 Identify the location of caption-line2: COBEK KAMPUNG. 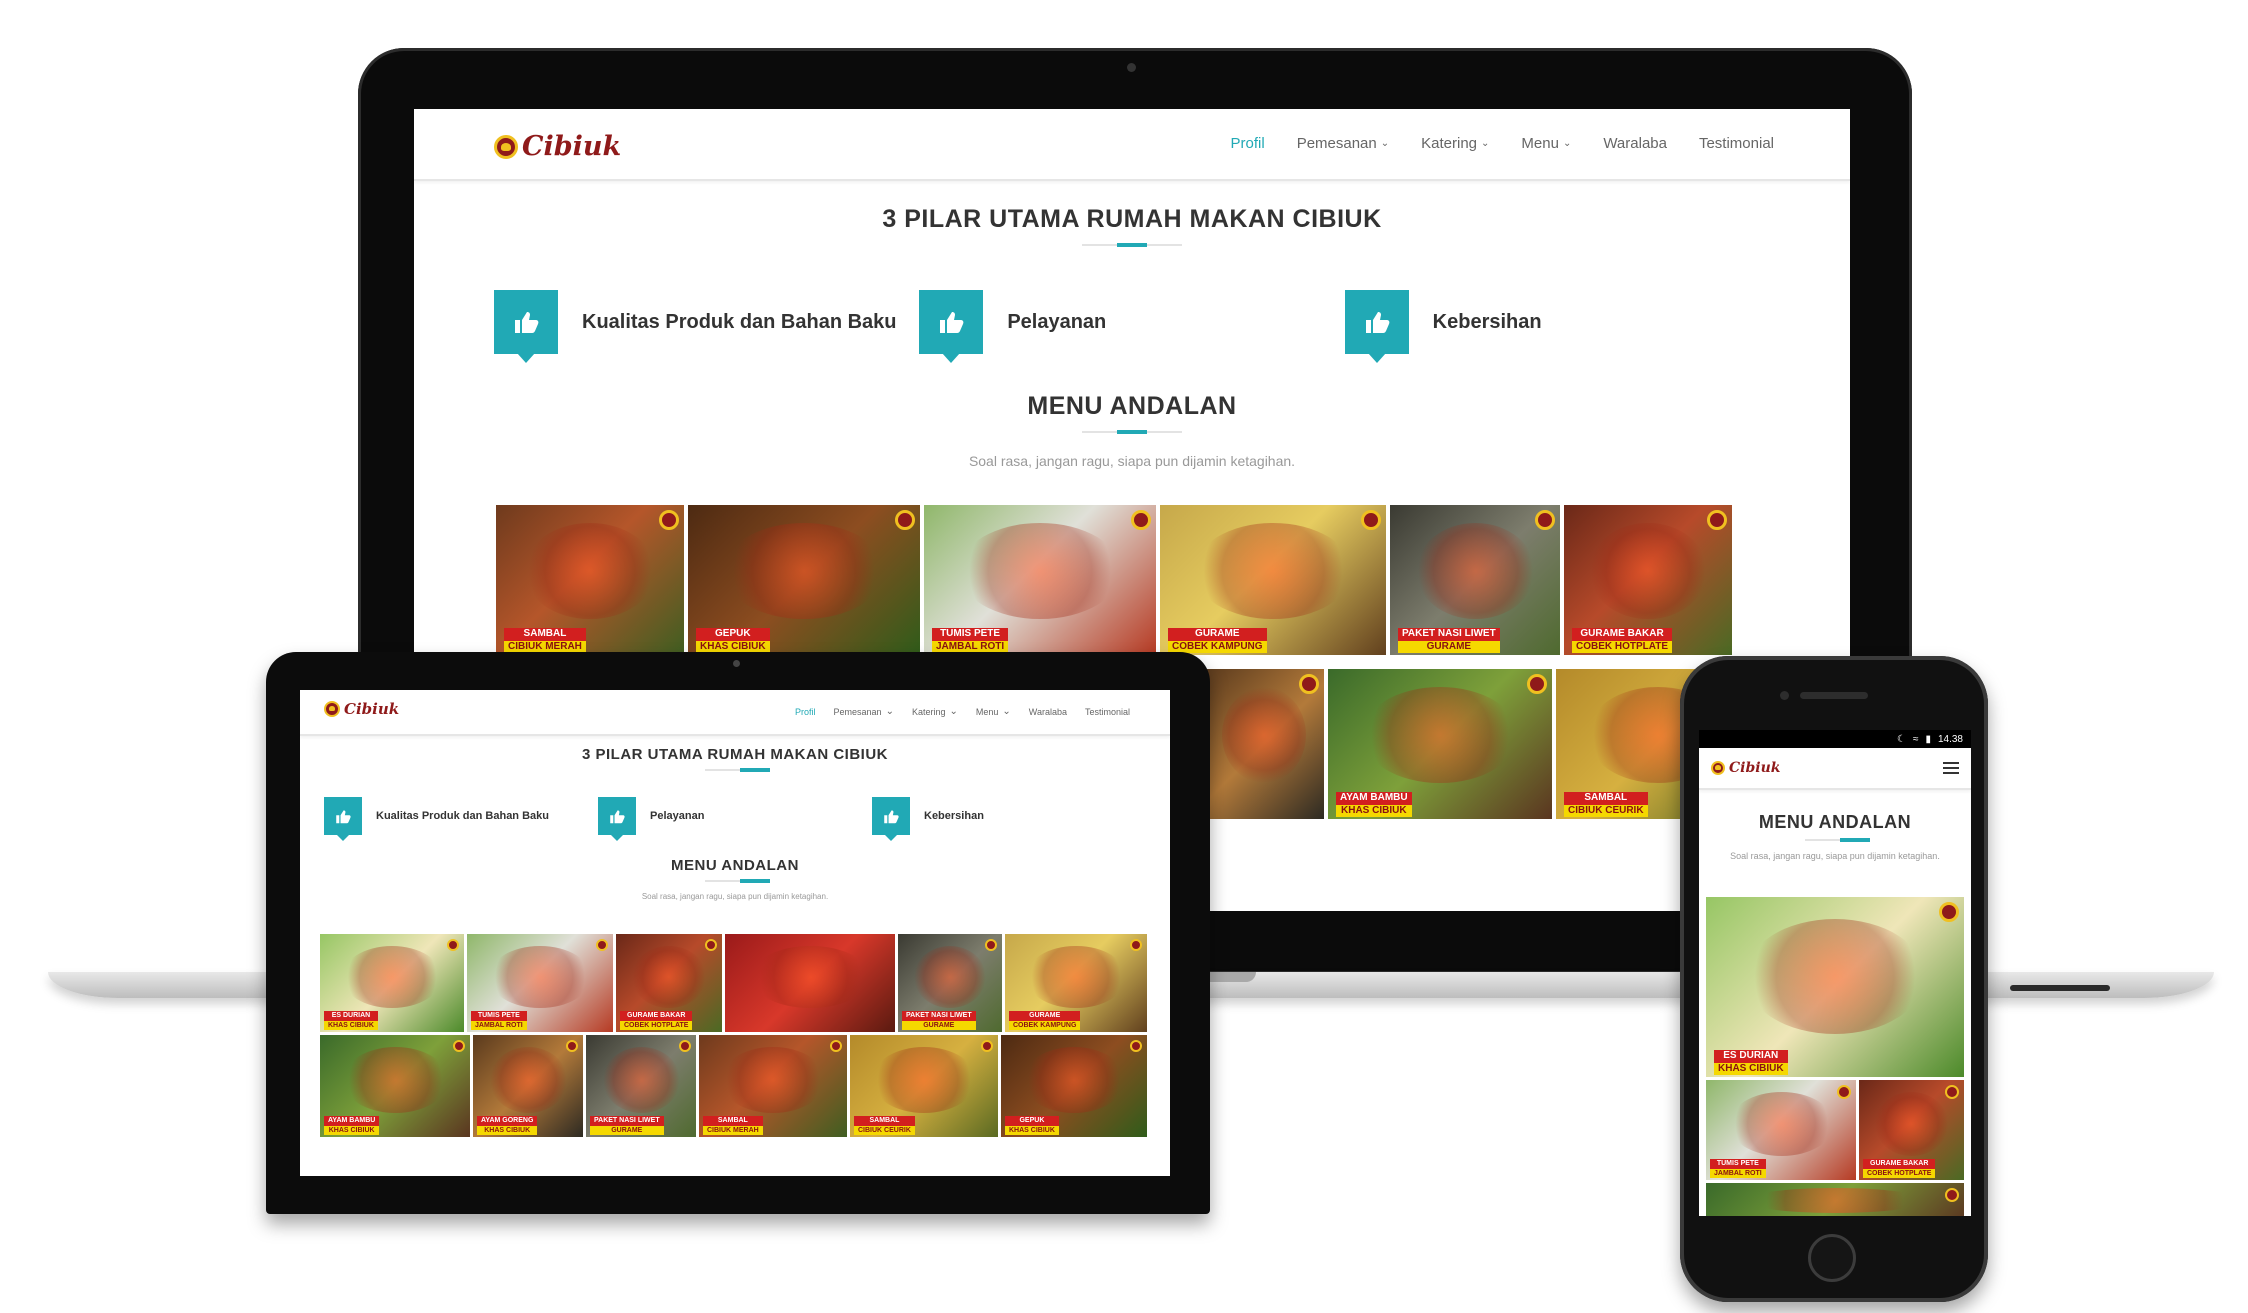
(1217, 646).